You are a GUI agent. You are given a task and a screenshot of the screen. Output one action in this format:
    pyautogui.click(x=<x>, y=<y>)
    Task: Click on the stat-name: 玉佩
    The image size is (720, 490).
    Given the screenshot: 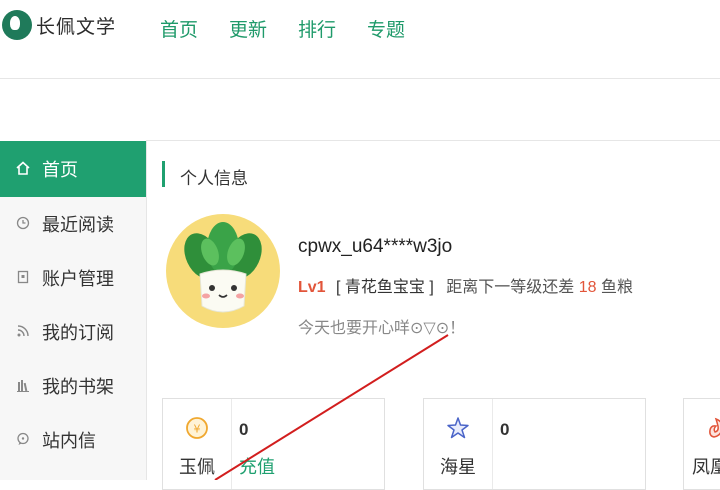 What is the action you would take?
    pyautogui.click(x=197, y=467)
    